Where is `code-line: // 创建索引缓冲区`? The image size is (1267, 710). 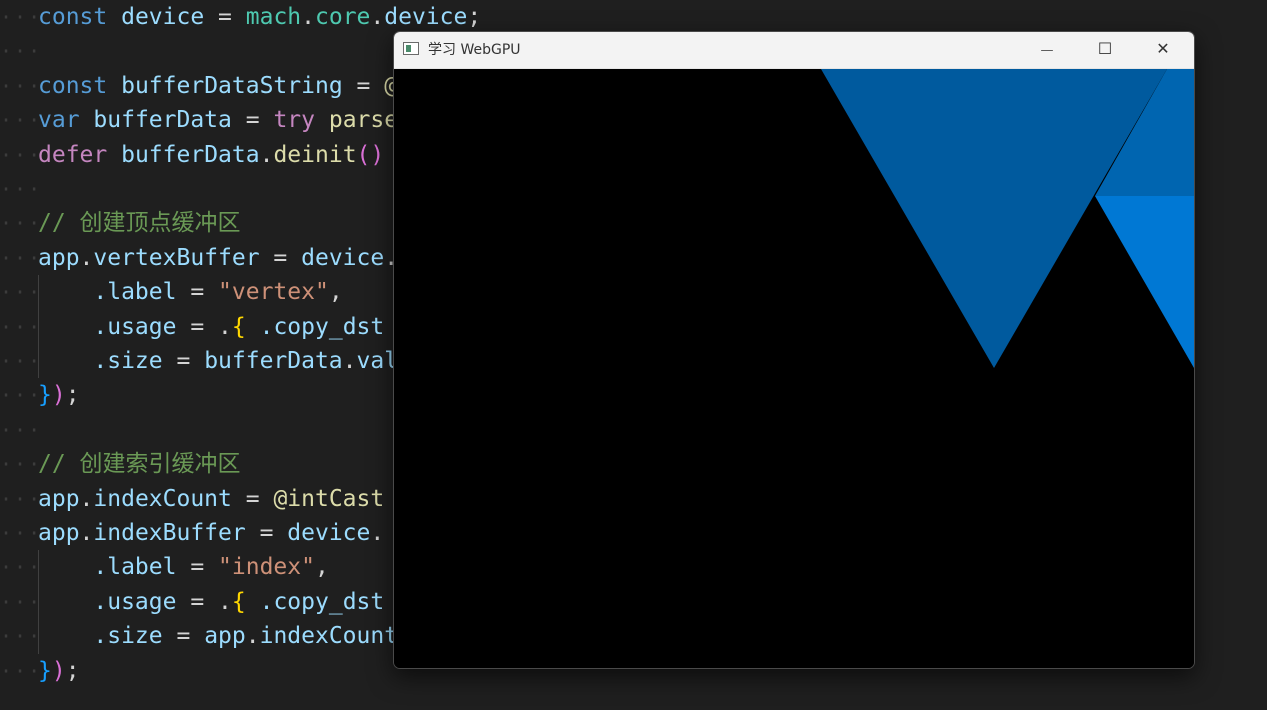 code-line: // 创建索引缓冲区 is located at coordinates (139, 464).